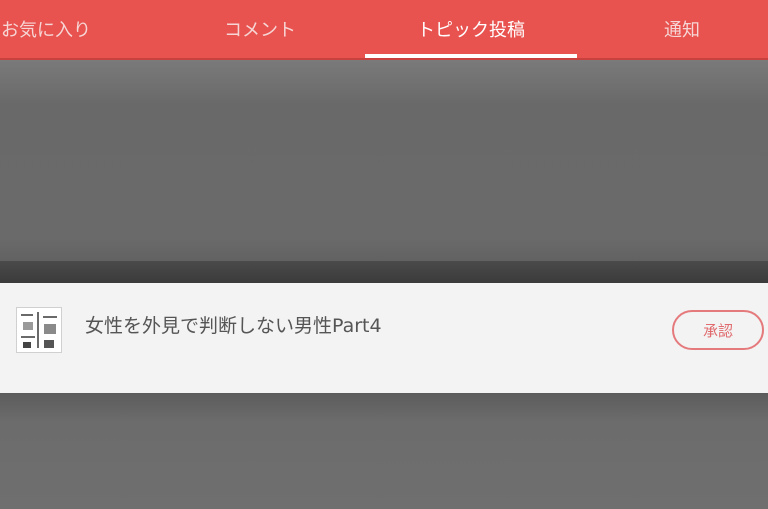 The height and width of the screenshot is (509, 768). I want to click on tab-notifications: 通知, so click(682, 29).